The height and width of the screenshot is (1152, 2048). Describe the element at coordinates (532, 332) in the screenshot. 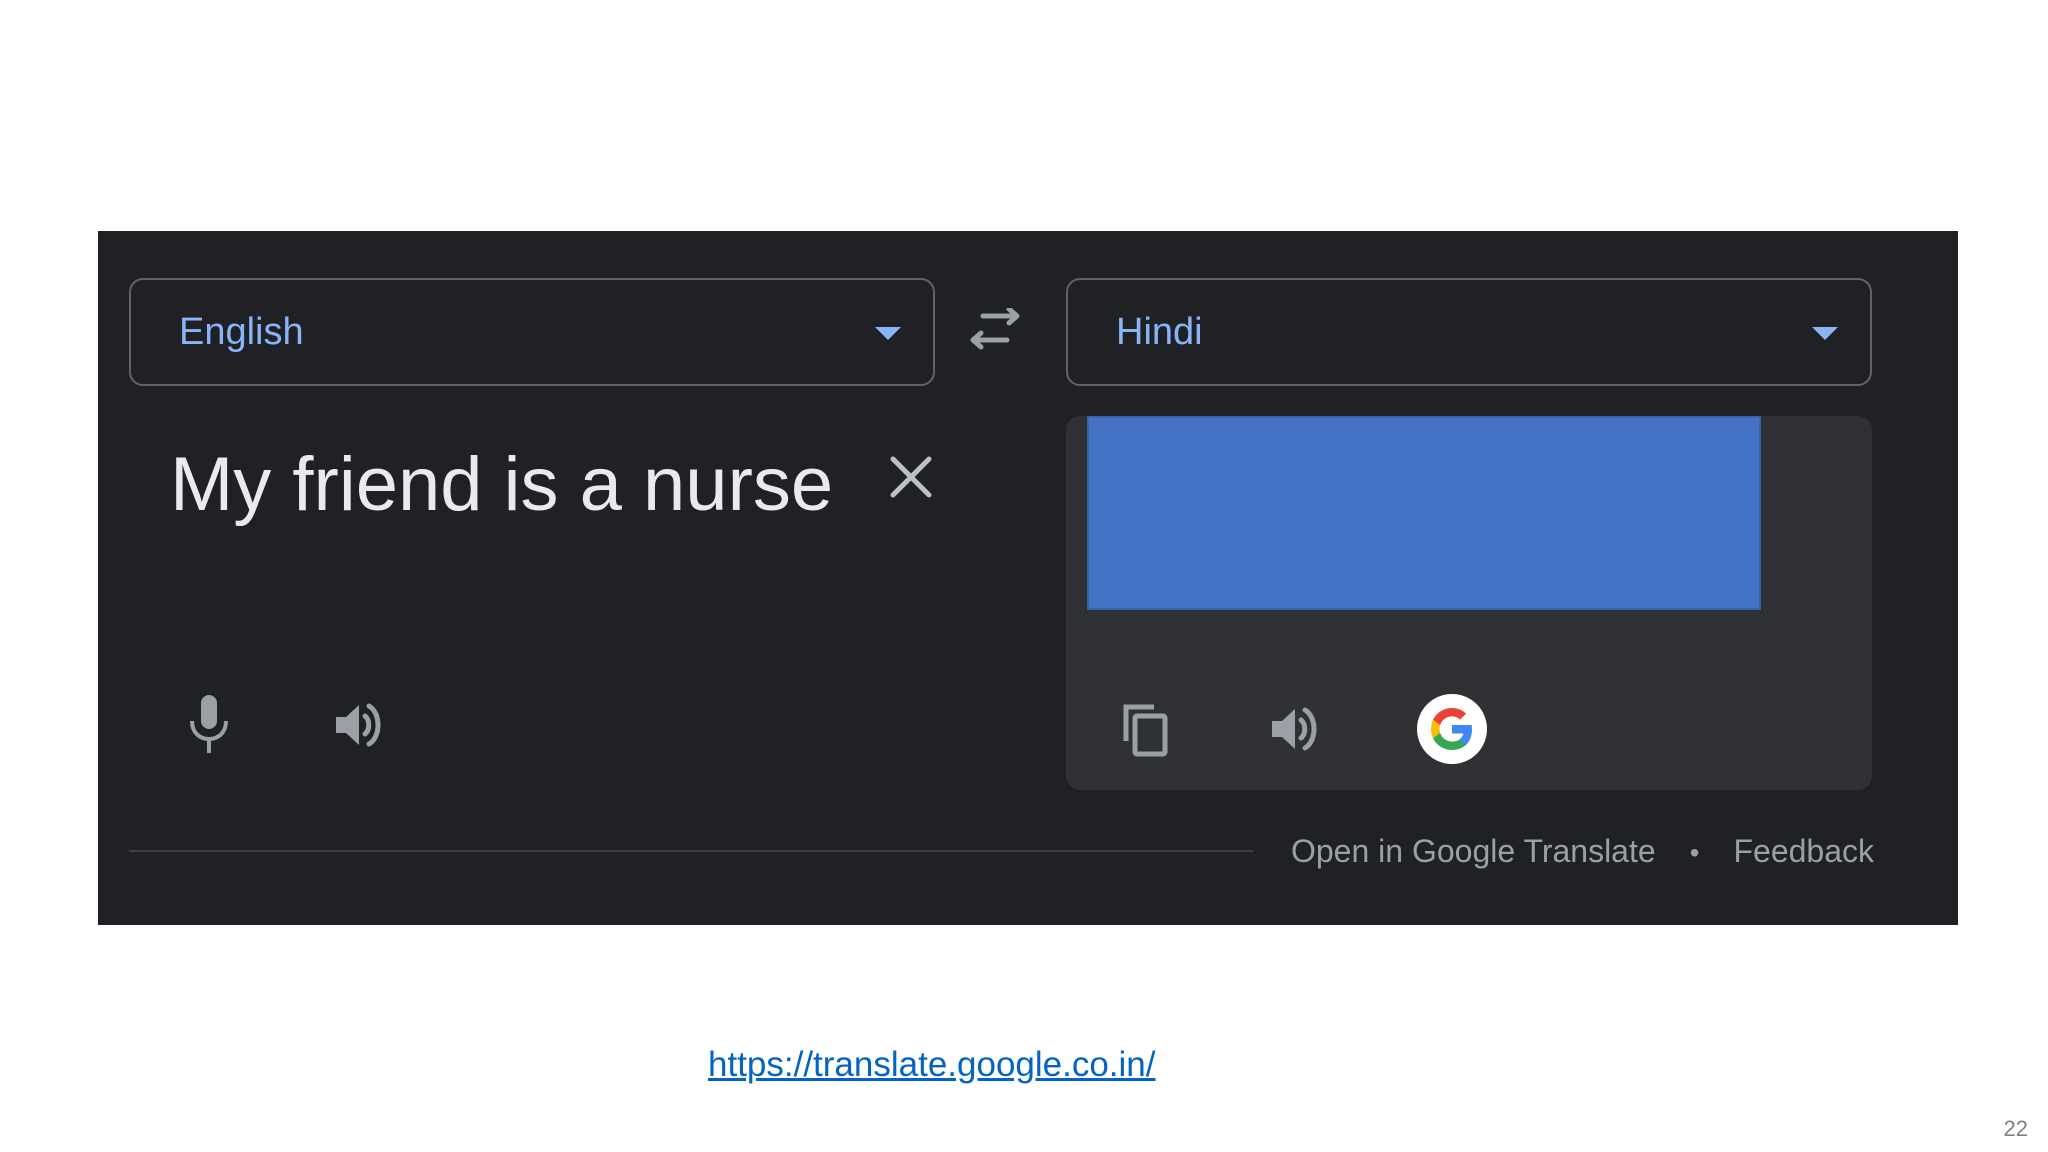

I see `source-language-select: English` at that location.